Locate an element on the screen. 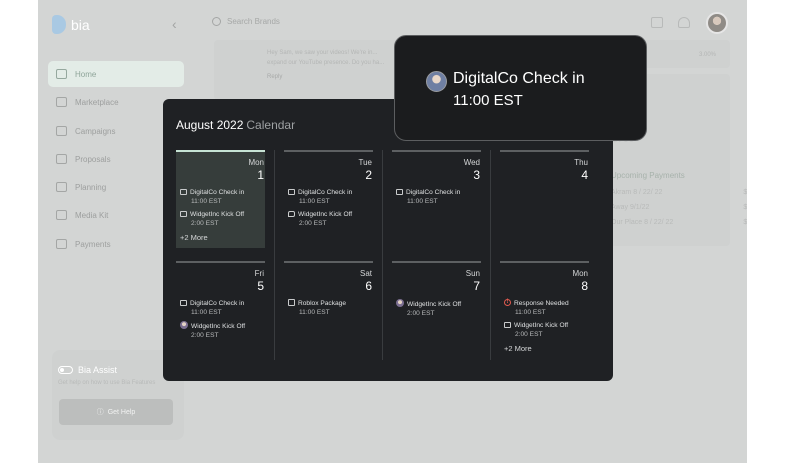 The image size is (800, 463). payment-amount: $400 is located at coordinates (745, 207).